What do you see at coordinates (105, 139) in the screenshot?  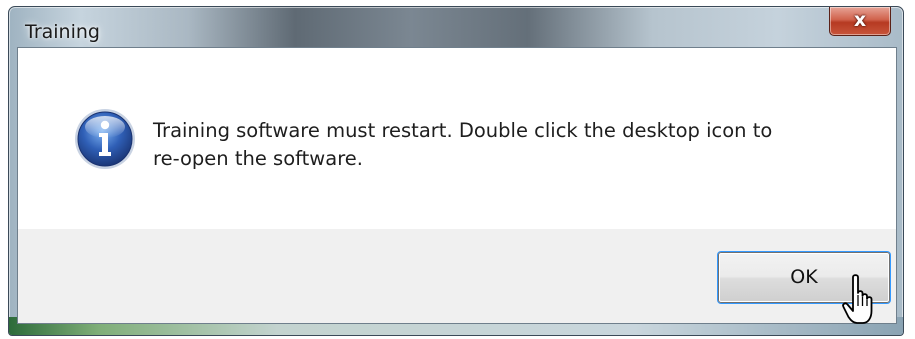 I see `info-icon` at bounding box center [105, 139].